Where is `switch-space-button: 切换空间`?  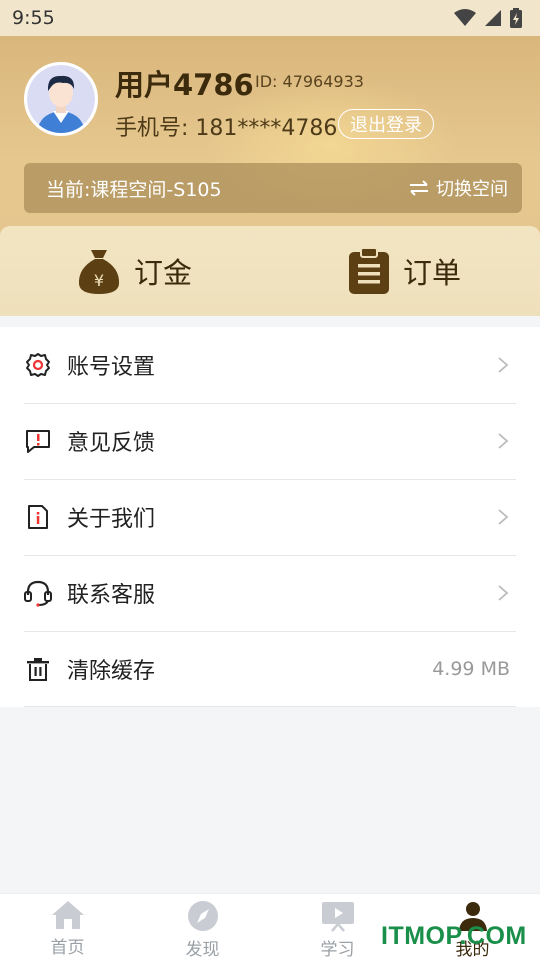 switch-space-button: 切换空间 is located at coordinates (458, 188).